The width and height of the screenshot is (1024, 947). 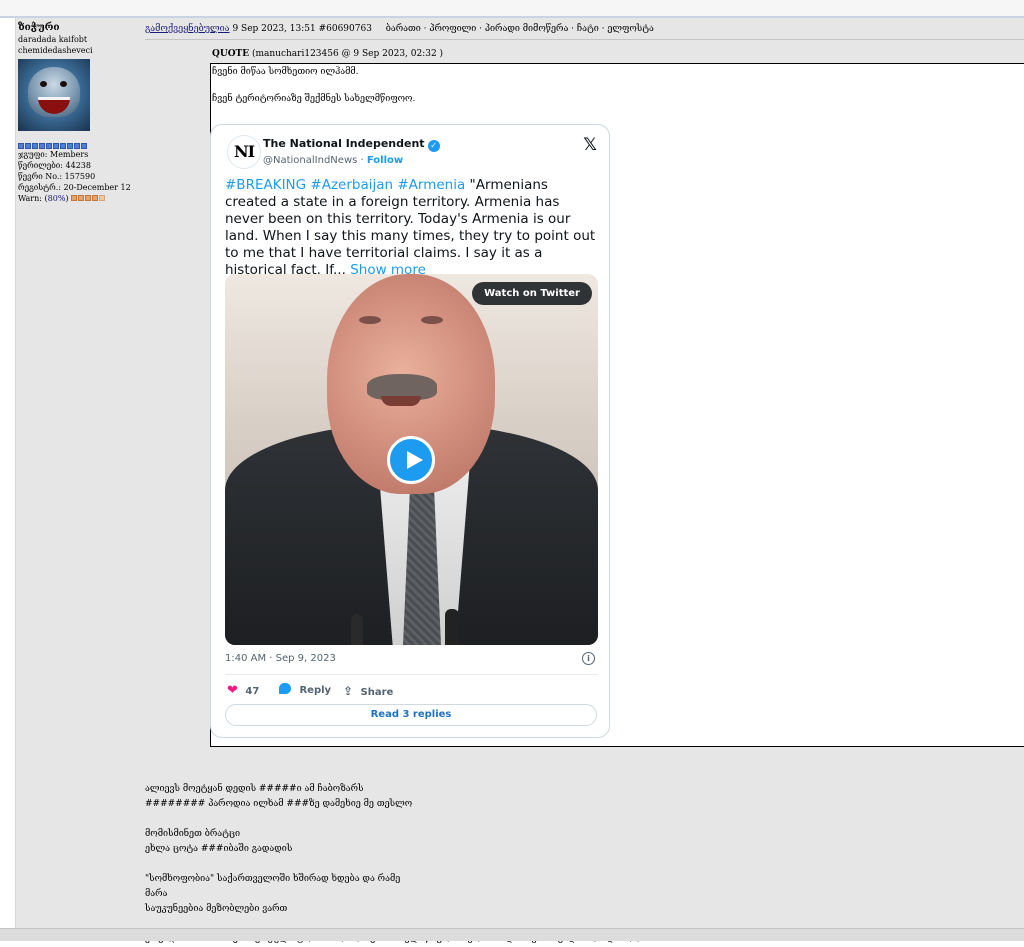 What do you see at coordinates (53, 39) in the screenshot?
I see `user-title-1: daradada kaifobt` at bounding box center [53, 39].